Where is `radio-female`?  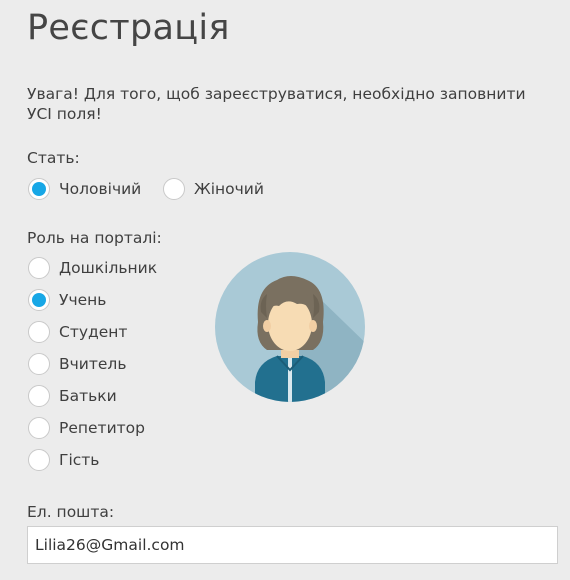
radio-female is located at coordinates (174, 189).